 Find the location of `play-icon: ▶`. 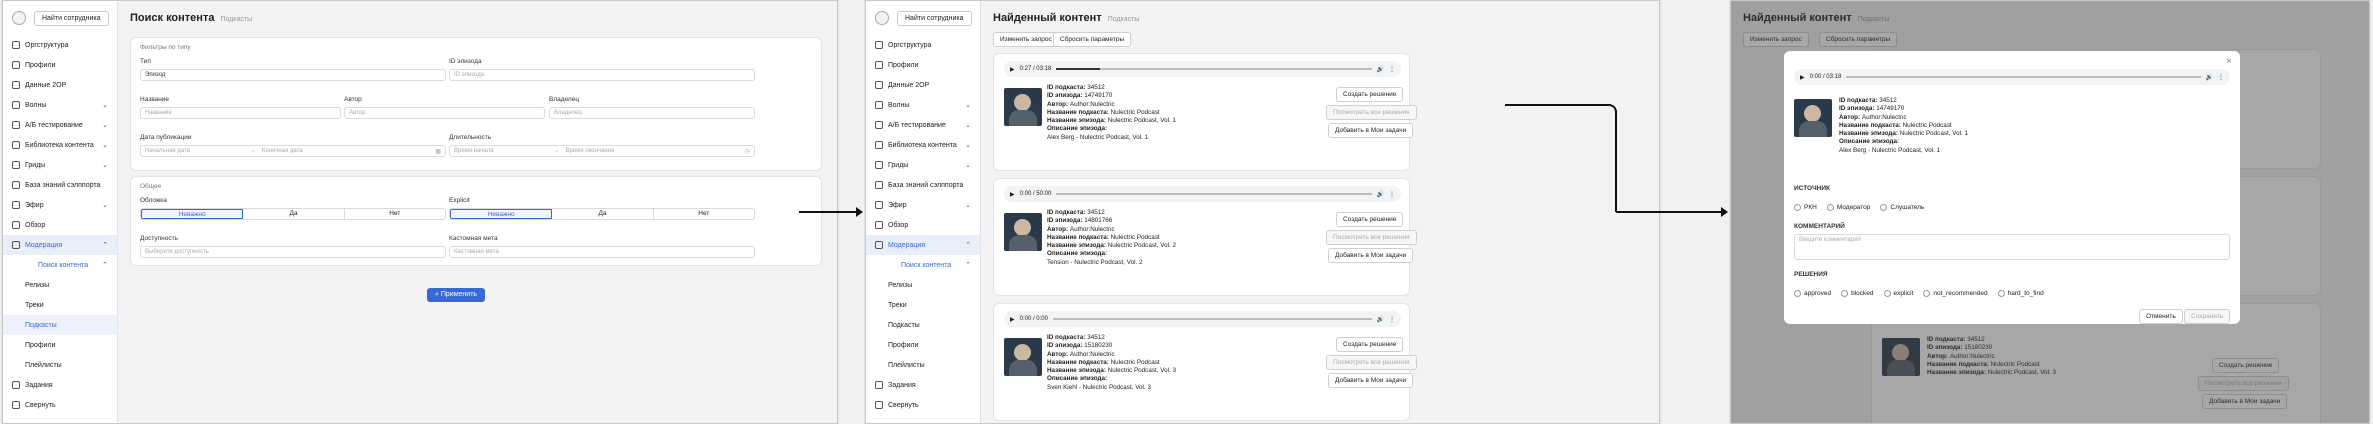

play-icon: ▶ is located at coordinates (1802, 77).